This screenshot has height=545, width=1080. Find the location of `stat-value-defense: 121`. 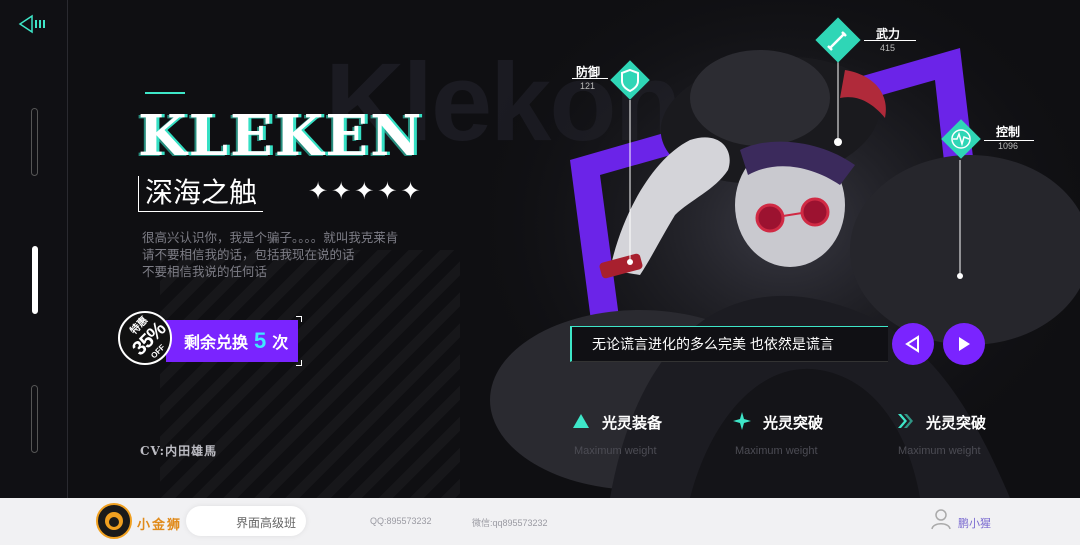

stat-value-defense: 121 is located at coordinates (588, 86).